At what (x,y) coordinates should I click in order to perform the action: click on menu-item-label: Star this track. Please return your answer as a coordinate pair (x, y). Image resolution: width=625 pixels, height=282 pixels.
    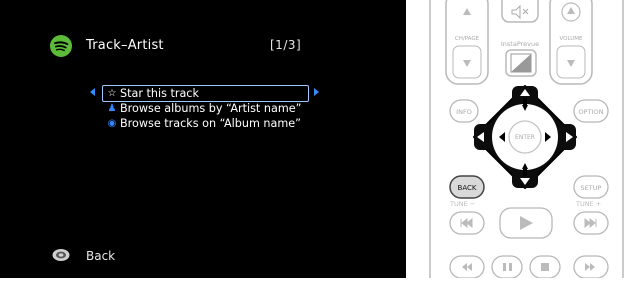
    Looking at the image, I should click on (159, 93).